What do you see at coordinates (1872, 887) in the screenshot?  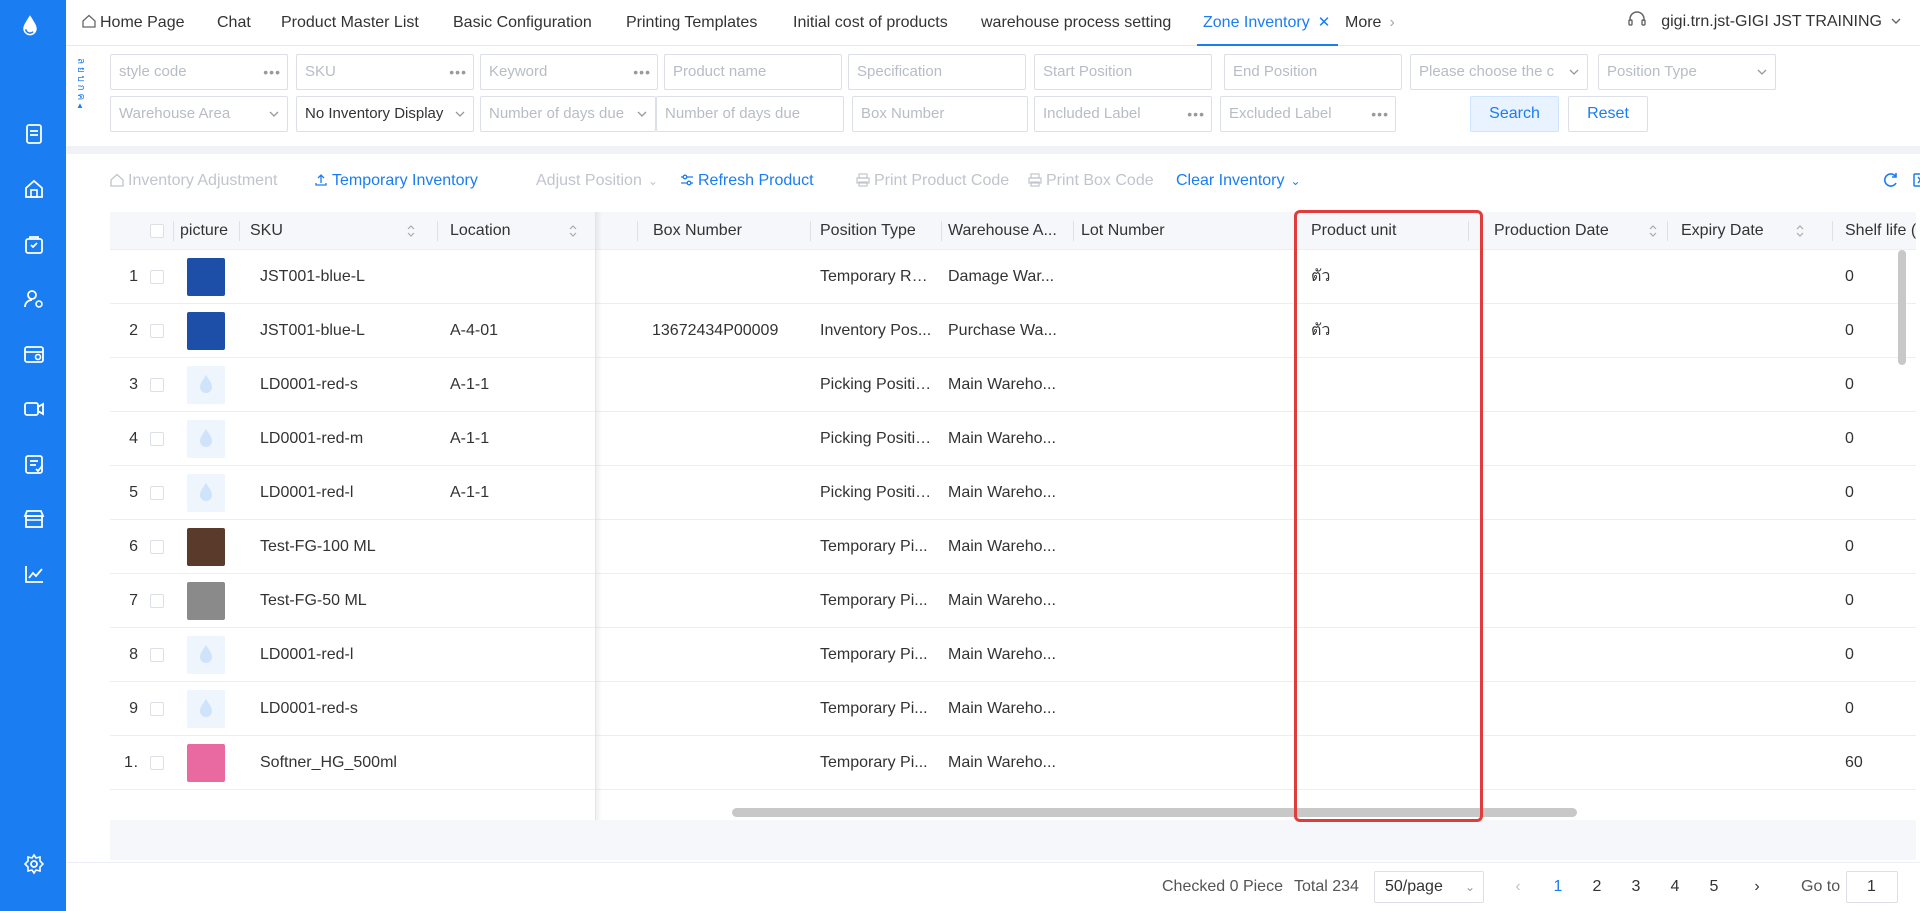 I see `goto-page-input: 1` at bounding box center [1872, 887].